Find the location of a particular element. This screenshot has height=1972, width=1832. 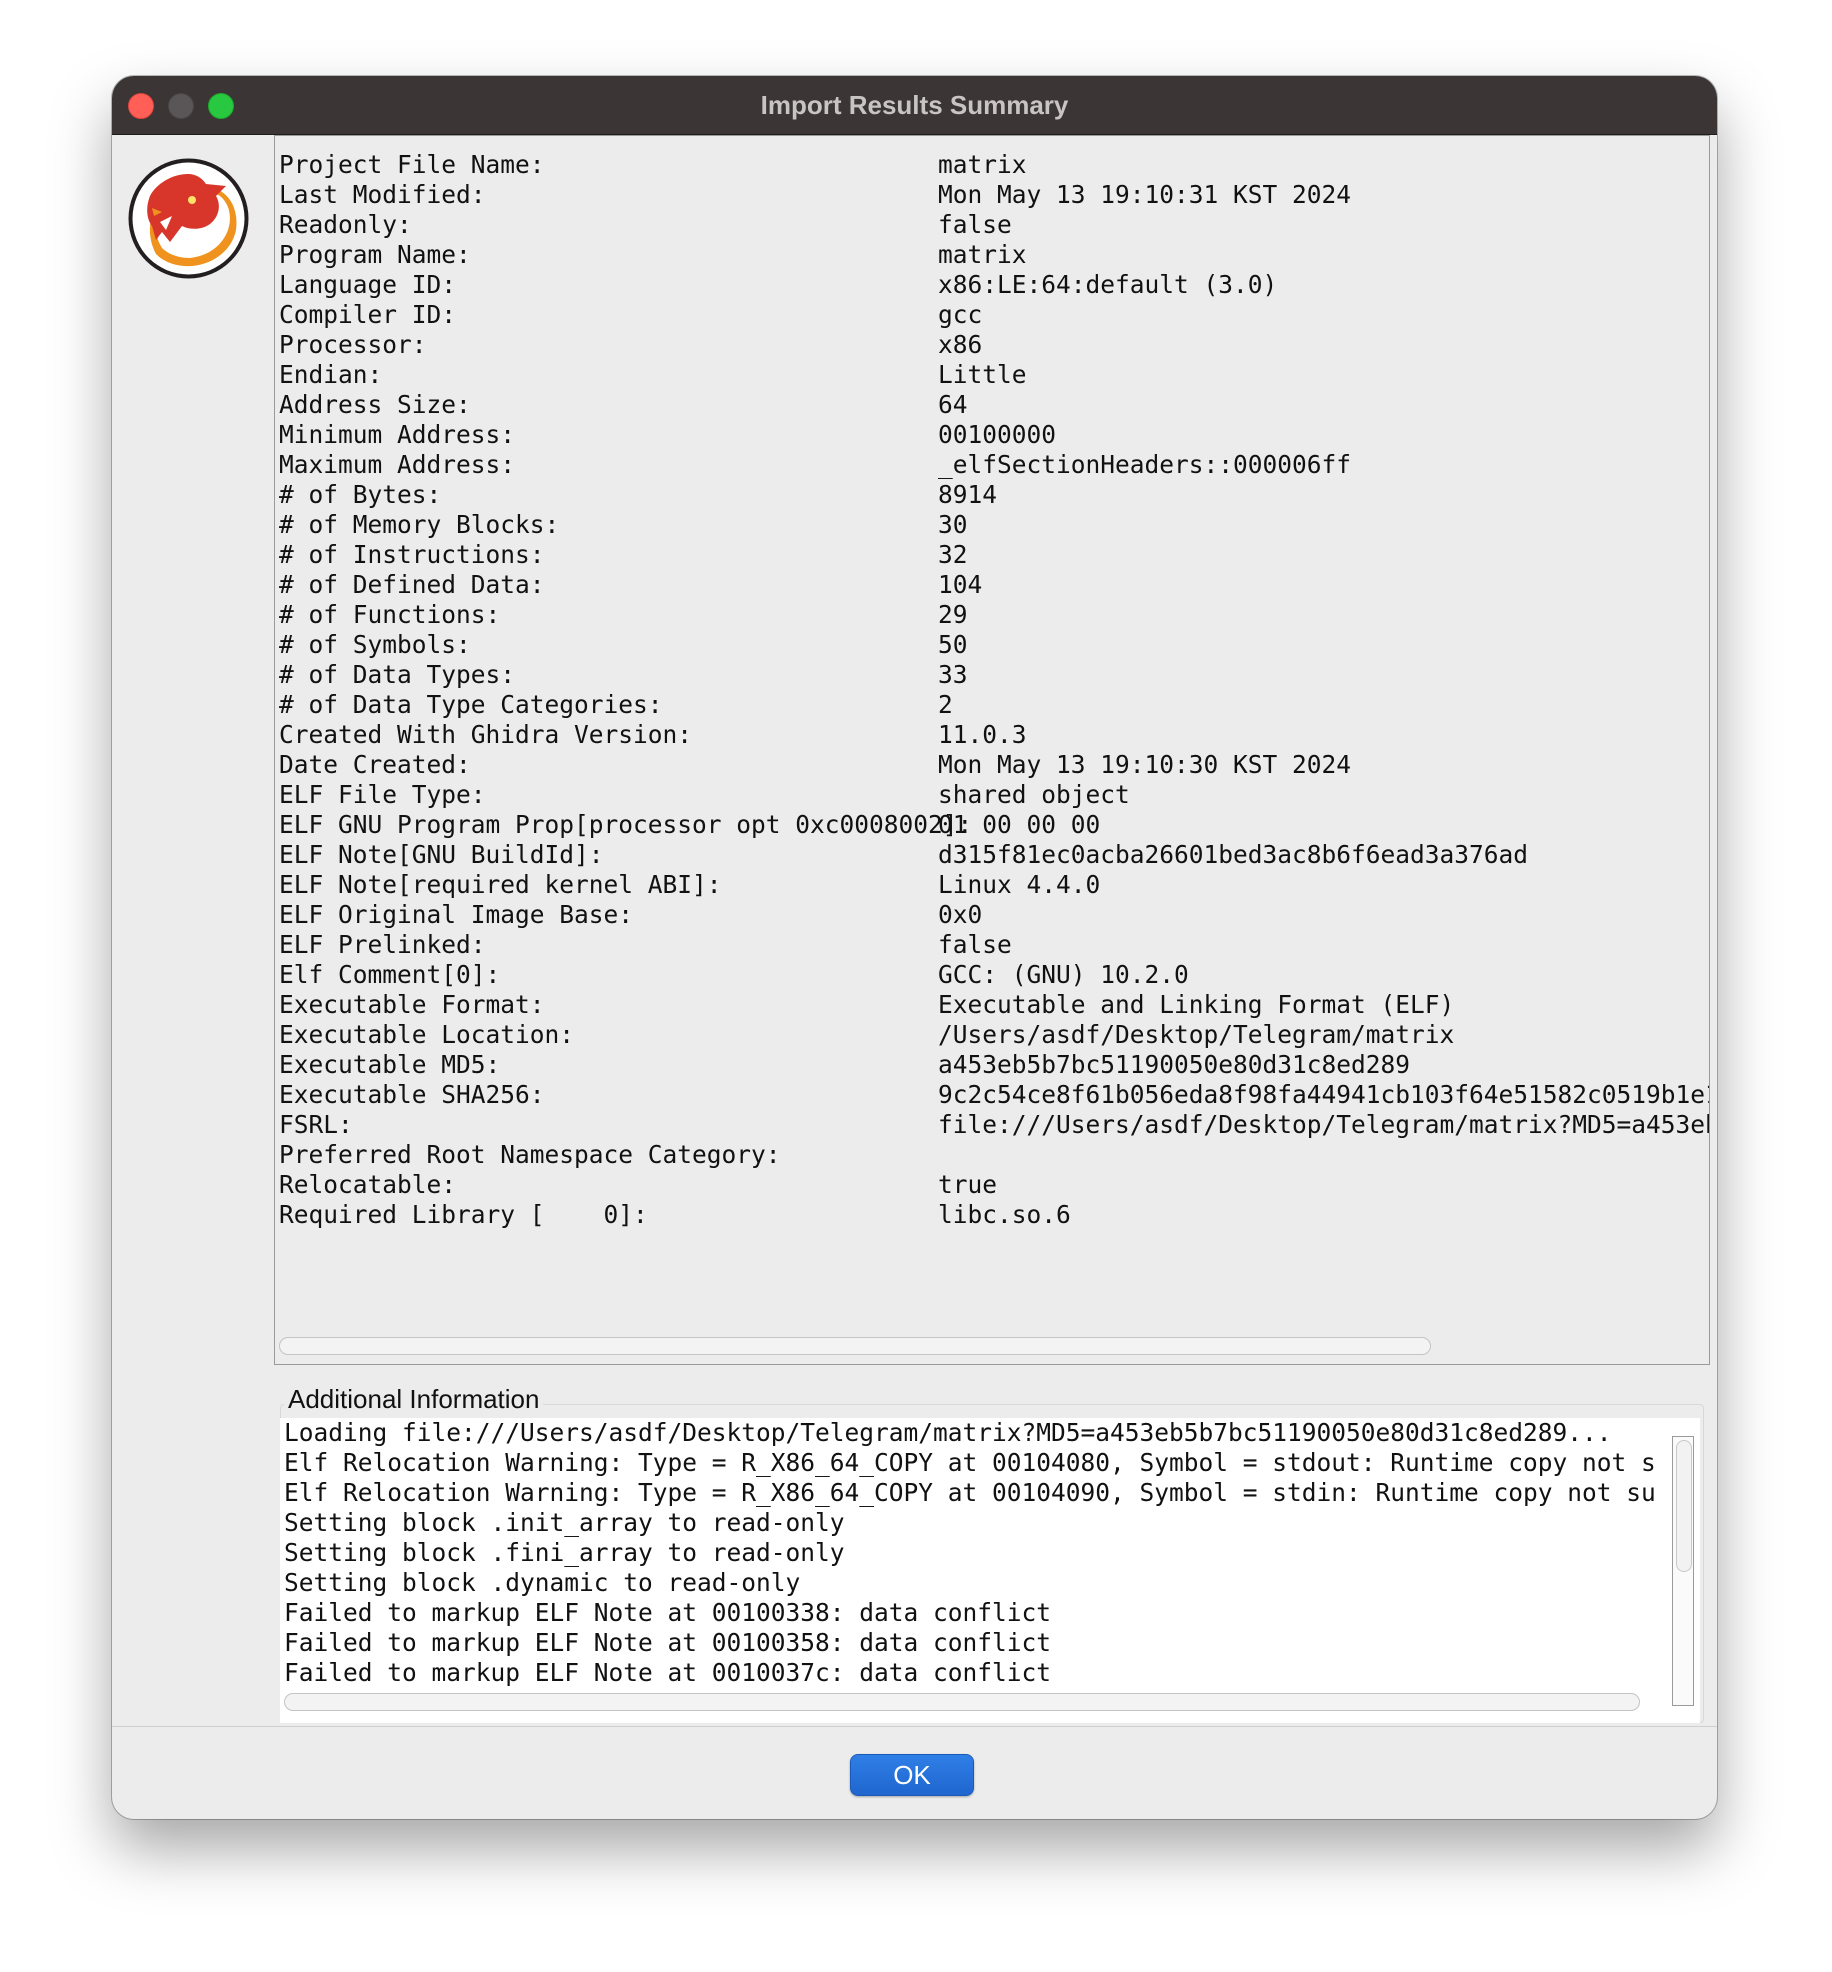

summary-key: Executable Format: is located at coordinates (412, 1004).